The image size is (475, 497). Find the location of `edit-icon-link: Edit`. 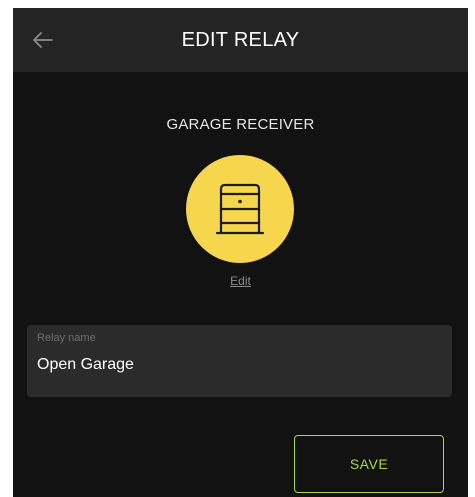

edit-icon-link: Edit is located at coordinates (240, 281).